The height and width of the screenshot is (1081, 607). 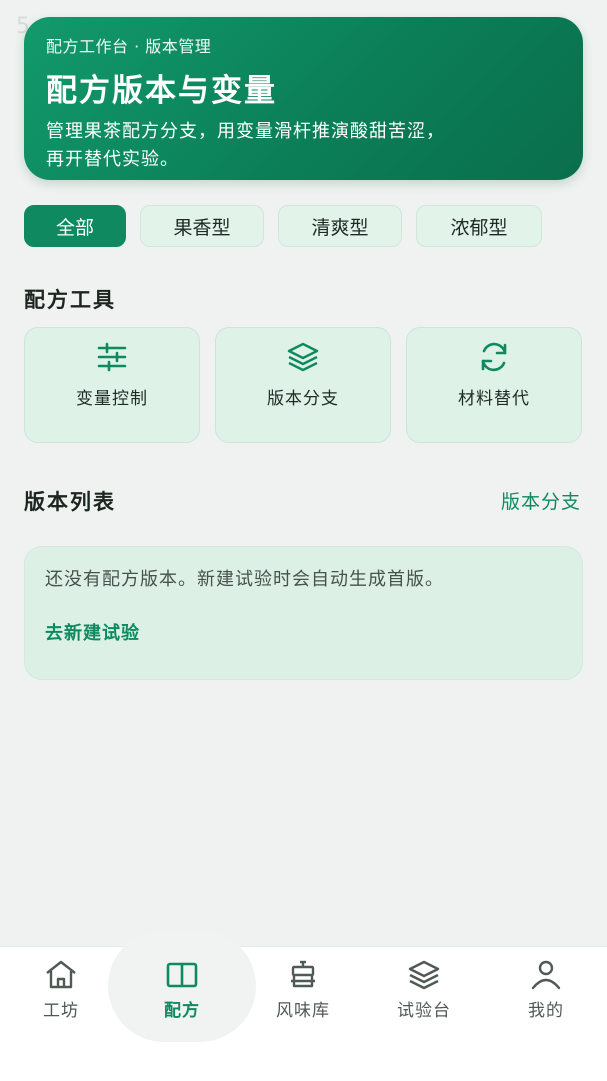 I want to click on empty-state-card: 还没有配方版本。新建试验时会自动生成首版。 去新建试验, so click(x=303, y=613).